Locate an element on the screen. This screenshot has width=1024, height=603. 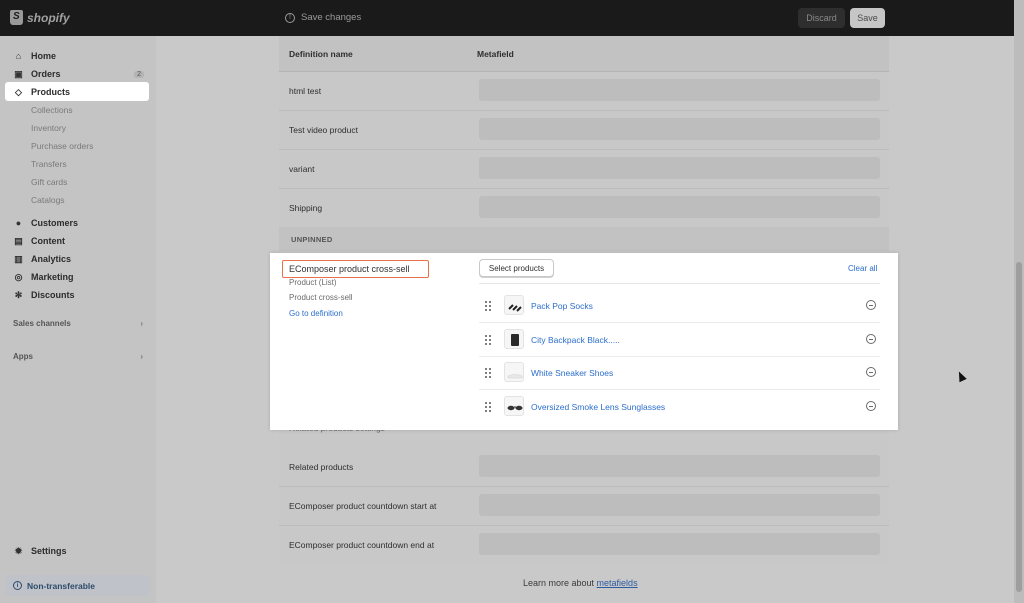
scrollbar-thumb is located at coordinates (1019, 427).